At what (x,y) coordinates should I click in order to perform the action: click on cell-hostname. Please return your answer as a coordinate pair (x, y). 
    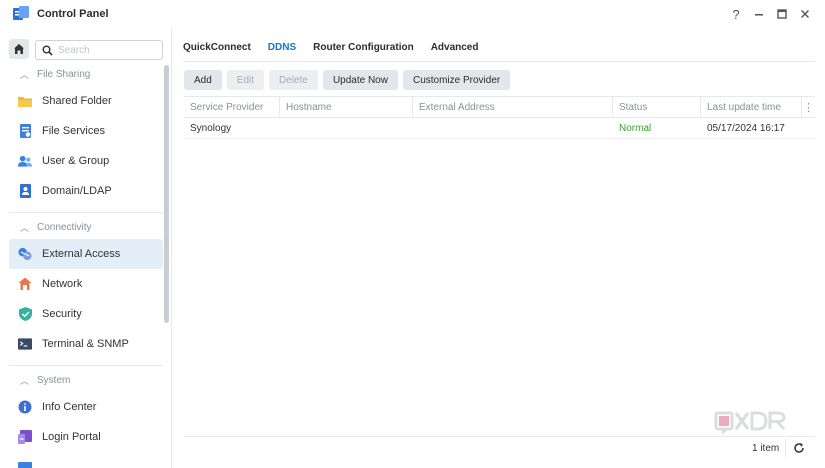
    Looking at the image, I should click on (346, 128).